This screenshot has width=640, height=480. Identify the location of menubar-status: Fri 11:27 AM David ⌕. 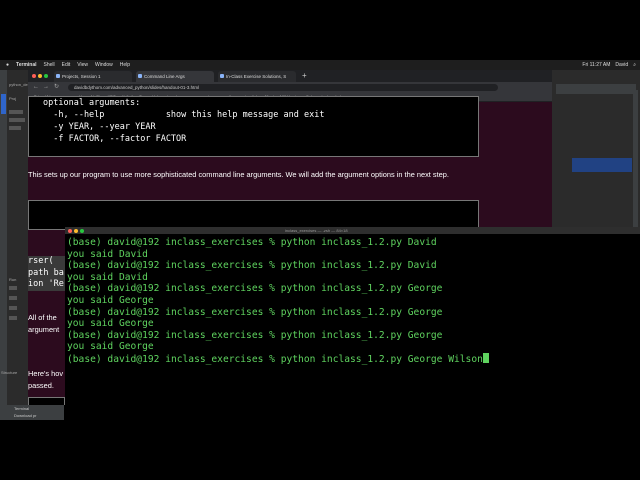
(606, 65).